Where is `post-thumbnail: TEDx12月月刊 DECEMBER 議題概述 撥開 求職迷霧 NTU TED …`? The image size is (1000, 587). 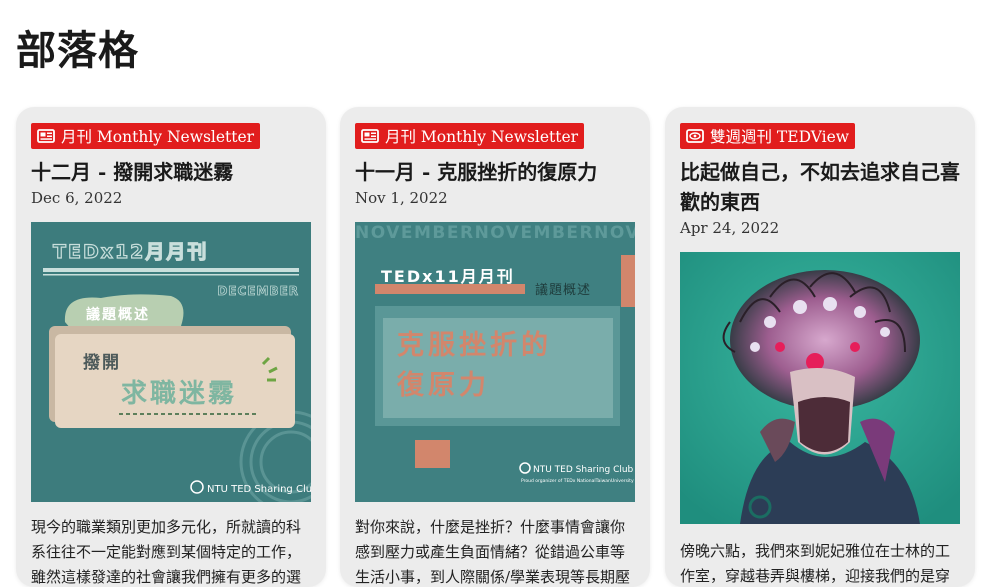
post-thumbnail: TEDx12月月刊 DECEMBER 議題概述 撥開 求職迷霧 NTU TED … is located at coordinates (171, 362).